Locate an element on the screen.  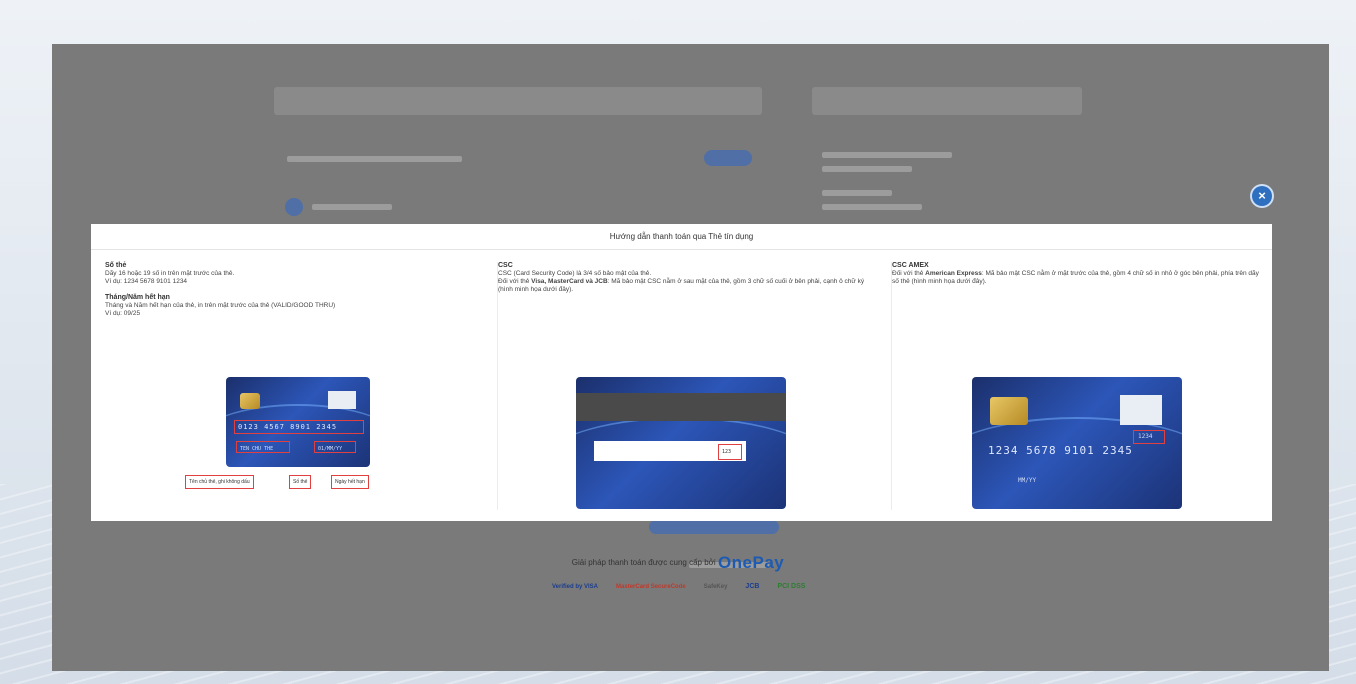
expiry-example: Ví dụ: 09/25 is located at coordinates (123, 313).